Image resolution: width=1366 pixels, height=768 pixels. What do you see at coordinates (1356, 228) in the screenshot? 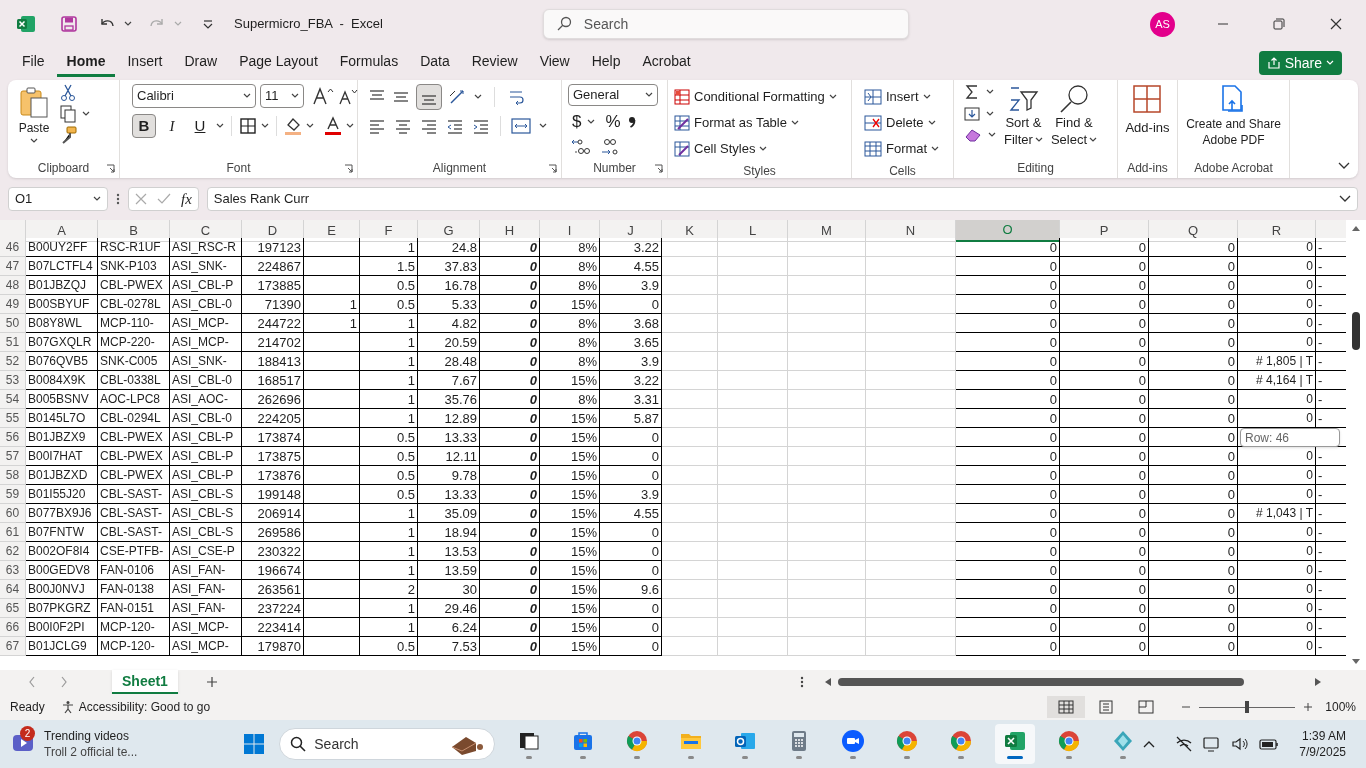
I see `scroll-up-icon` at bounding box center [1356, 228].